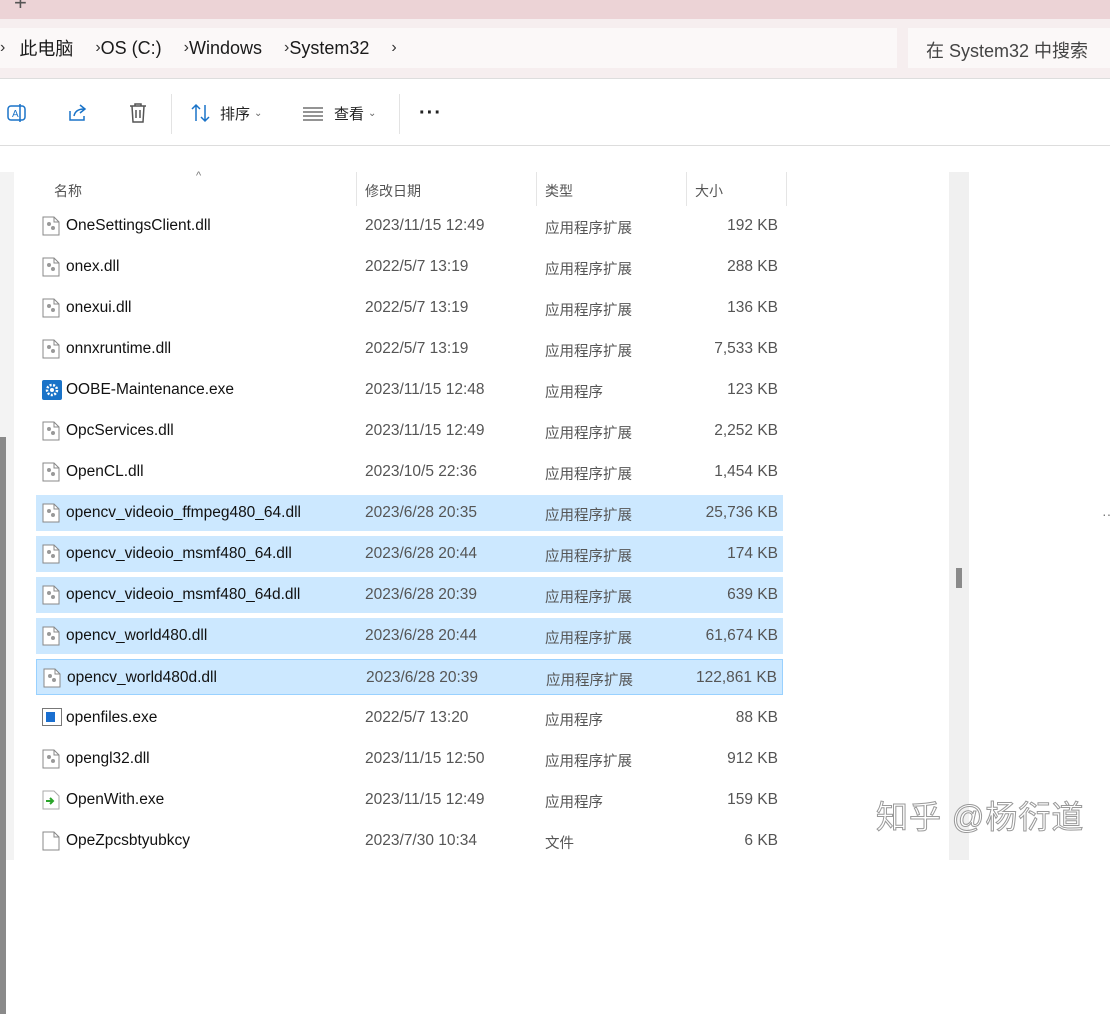  I want to click on trash-icon, so click(138, 113).